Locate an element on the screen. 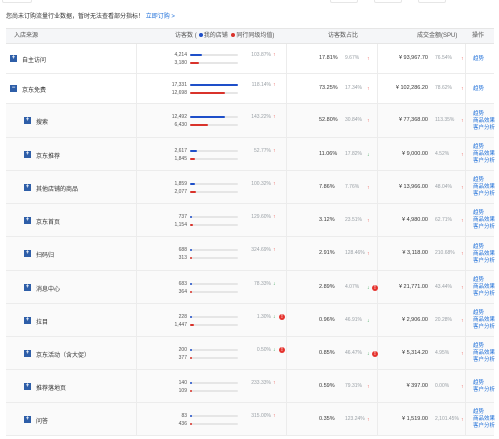  visitors-change: 103.87% is located at coordinates (261, 55).